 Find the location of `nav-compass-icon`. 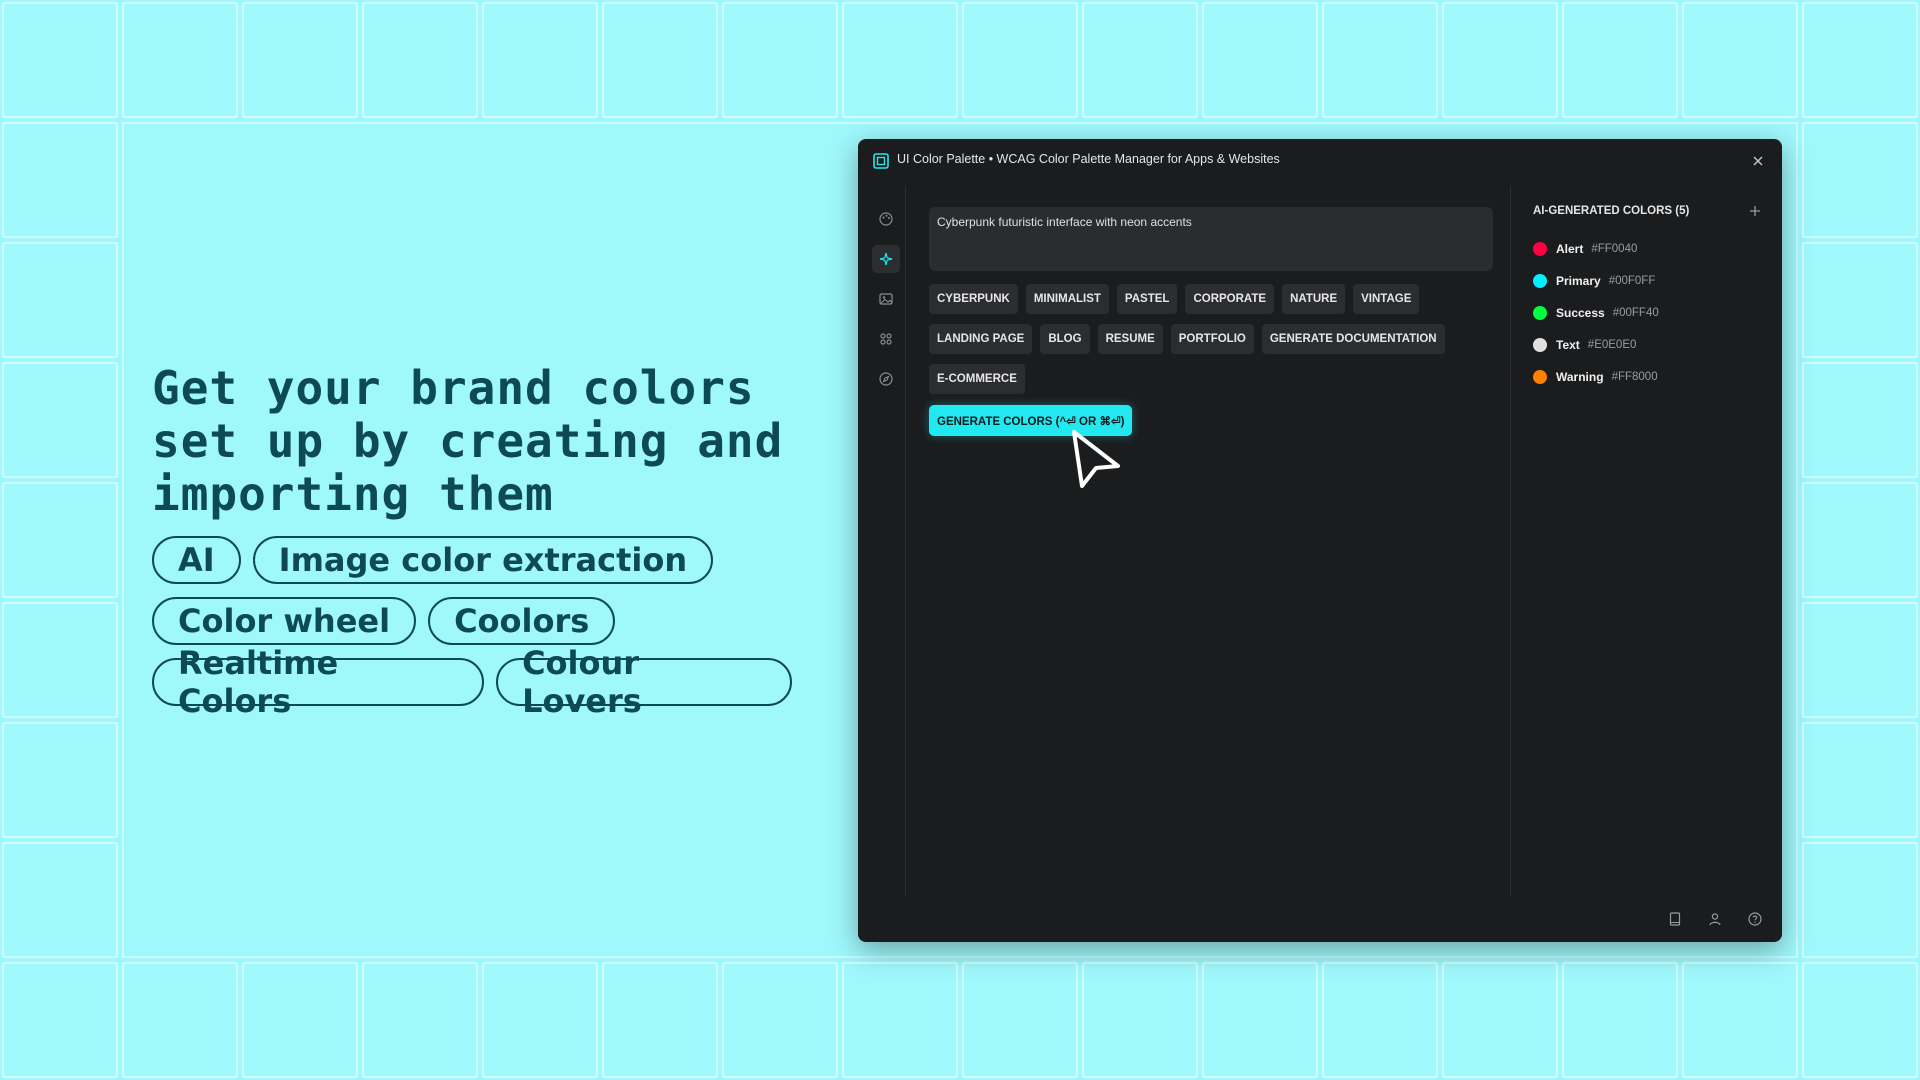

nav-compass-icon is located at coordinates (886, 379).